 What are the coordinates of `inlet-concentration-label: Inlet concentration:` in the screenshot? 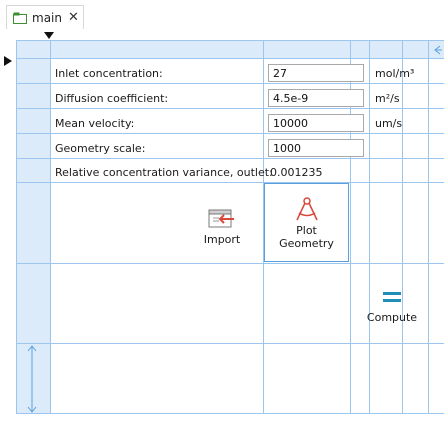 It's located at (109, 73).